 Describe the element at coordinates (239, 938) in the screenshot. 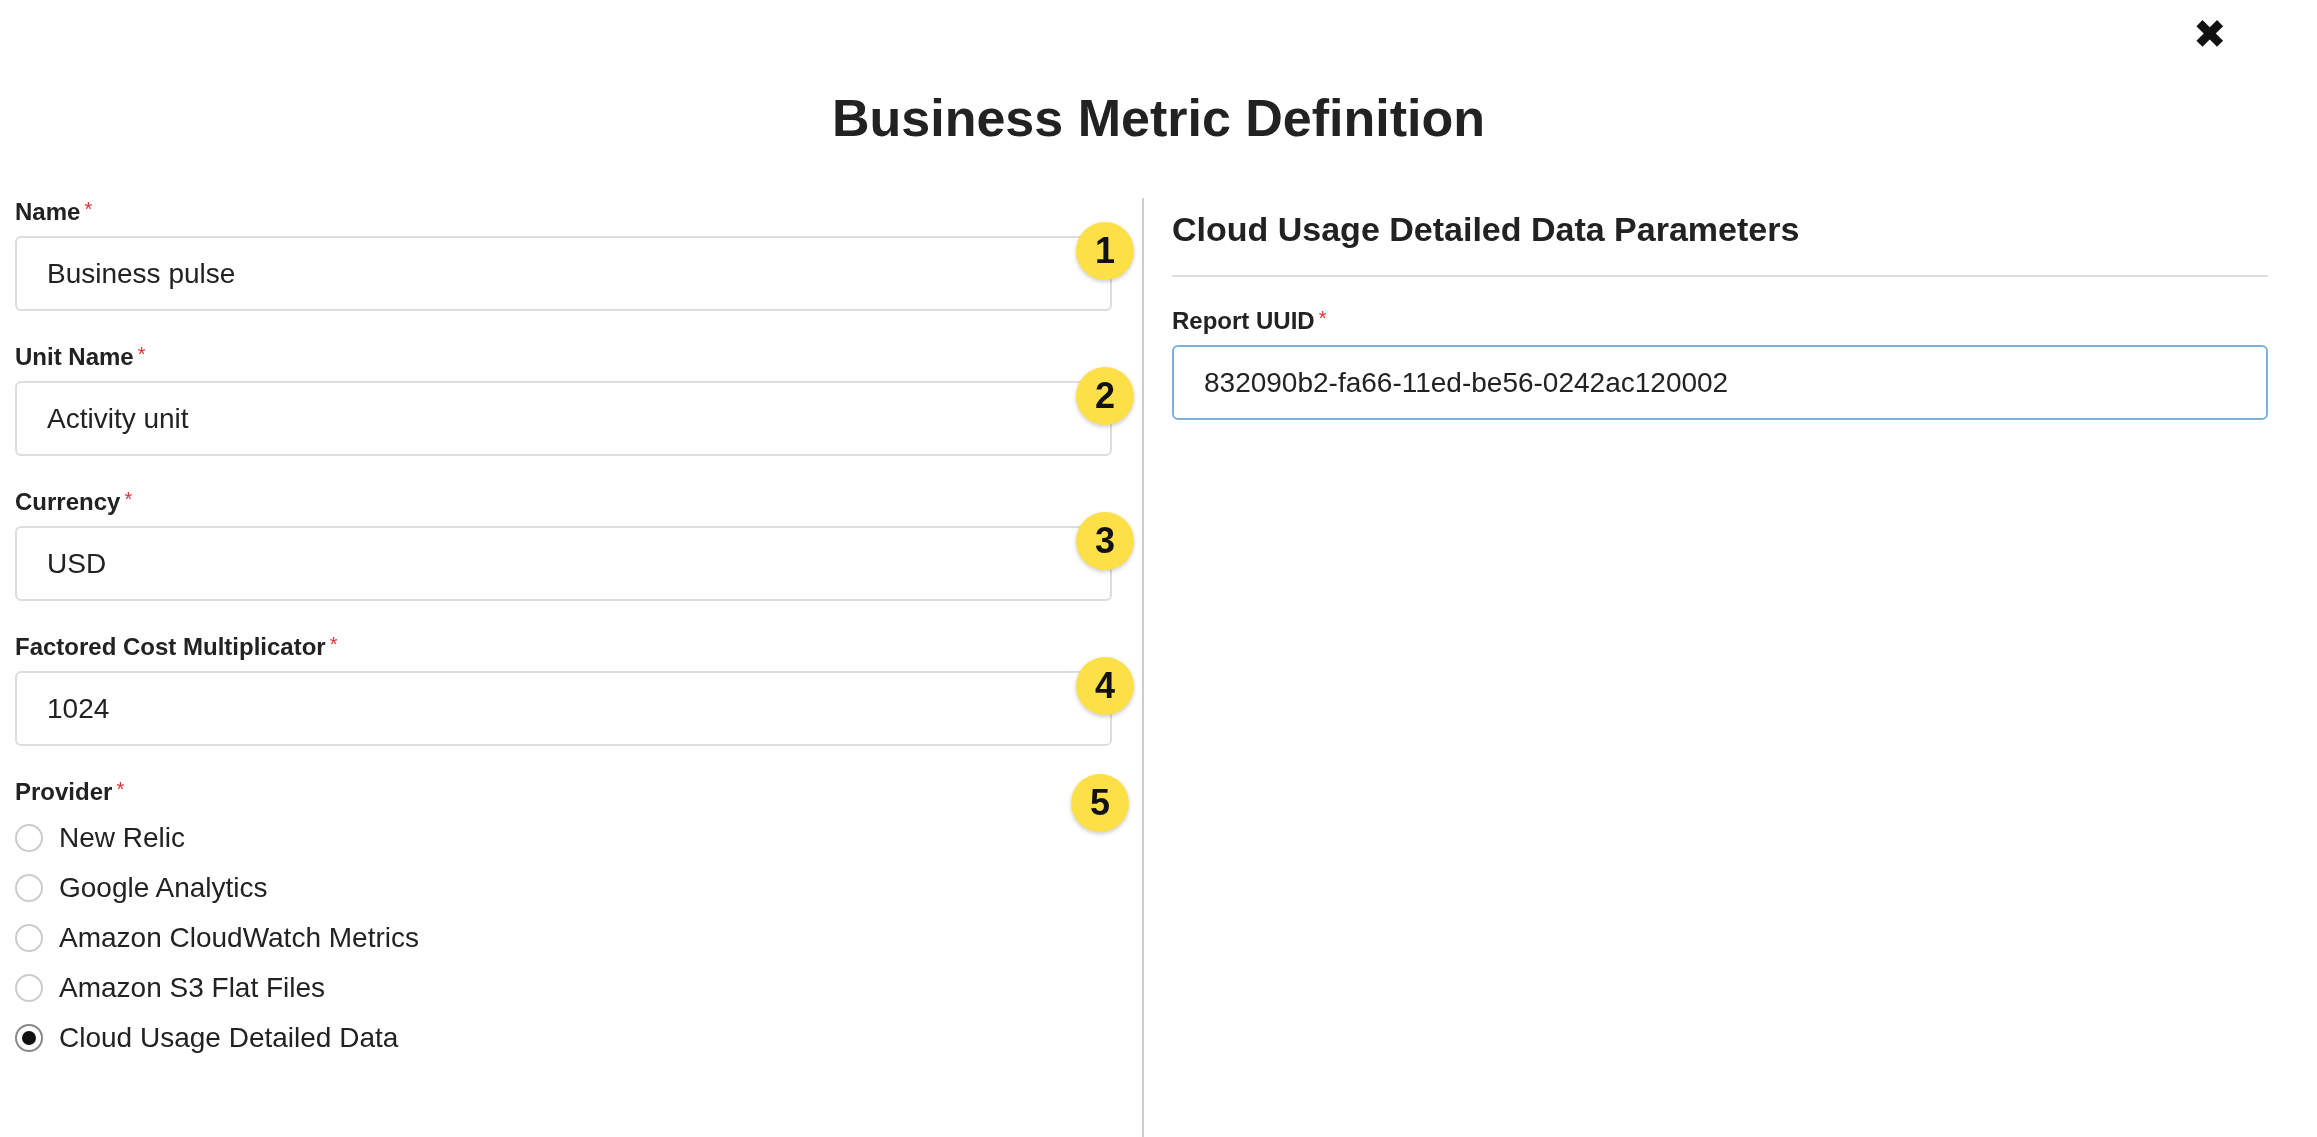

I see `option-label: Amazon CloudWatch Metrics` at that location.